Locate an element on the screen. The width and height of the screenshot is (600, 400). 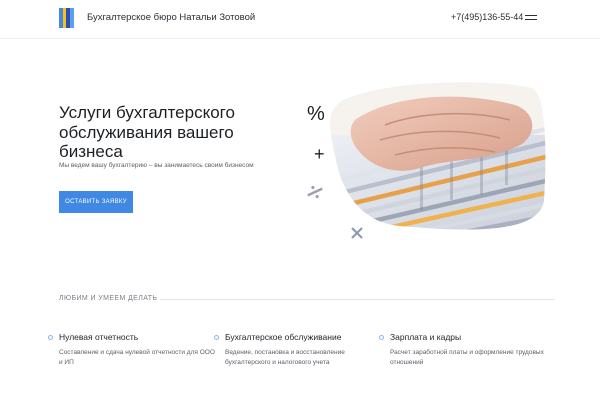
section-title: ЛЮБИМ И УМЕЕМ ДЕЛАТЬ is located at coordinates (108, 298).